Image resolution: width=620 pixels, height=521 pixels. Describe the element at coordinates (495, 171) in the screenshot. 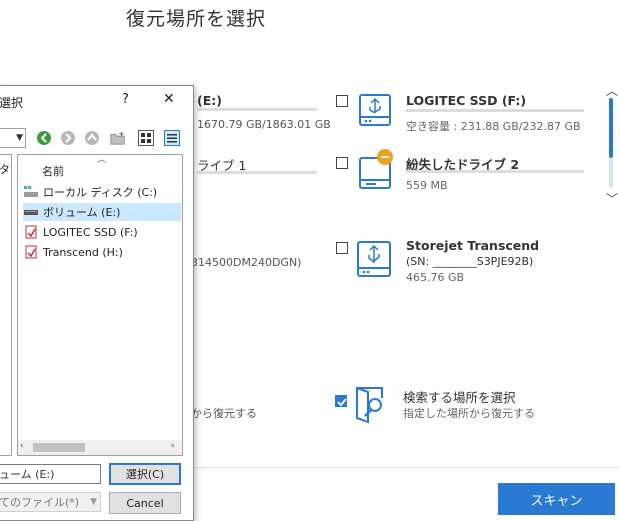

I see `lost-drive-bar` at that location.